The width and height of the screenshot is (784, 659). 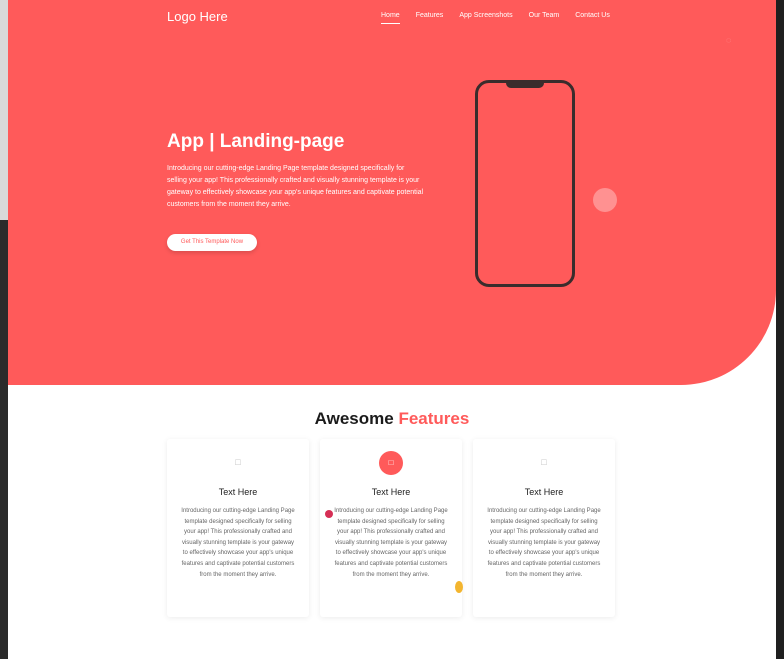 I want to click on decorative-dot-yellow, so click(x=459, y=587).